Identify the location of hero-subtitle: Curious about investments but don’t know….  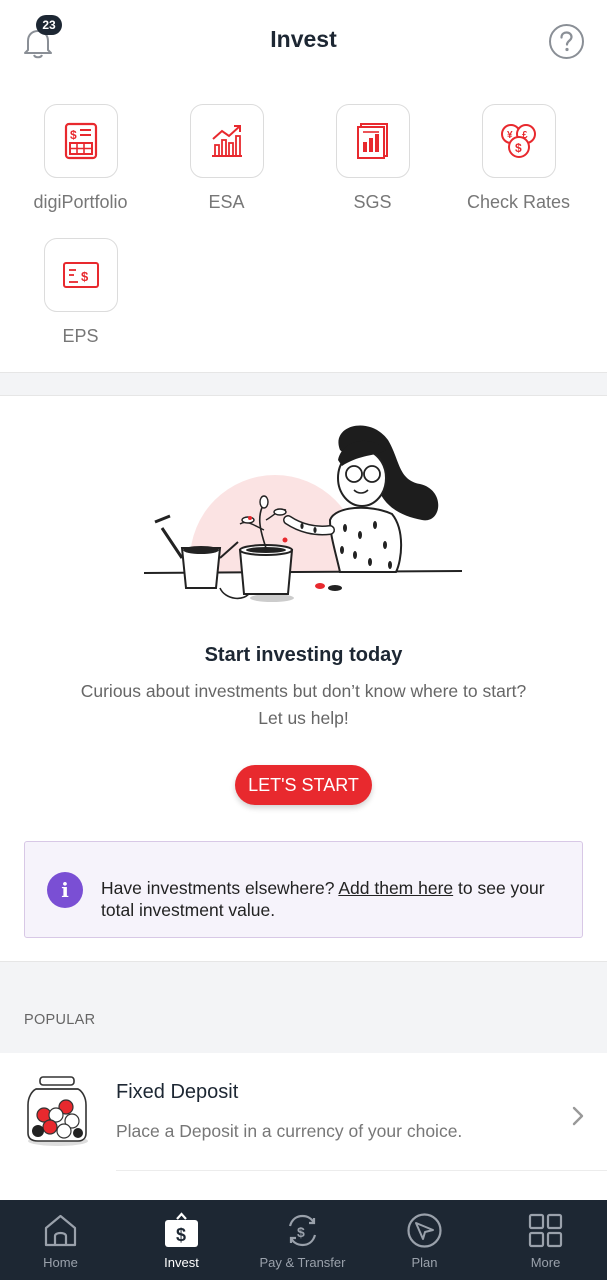
(303, 704).